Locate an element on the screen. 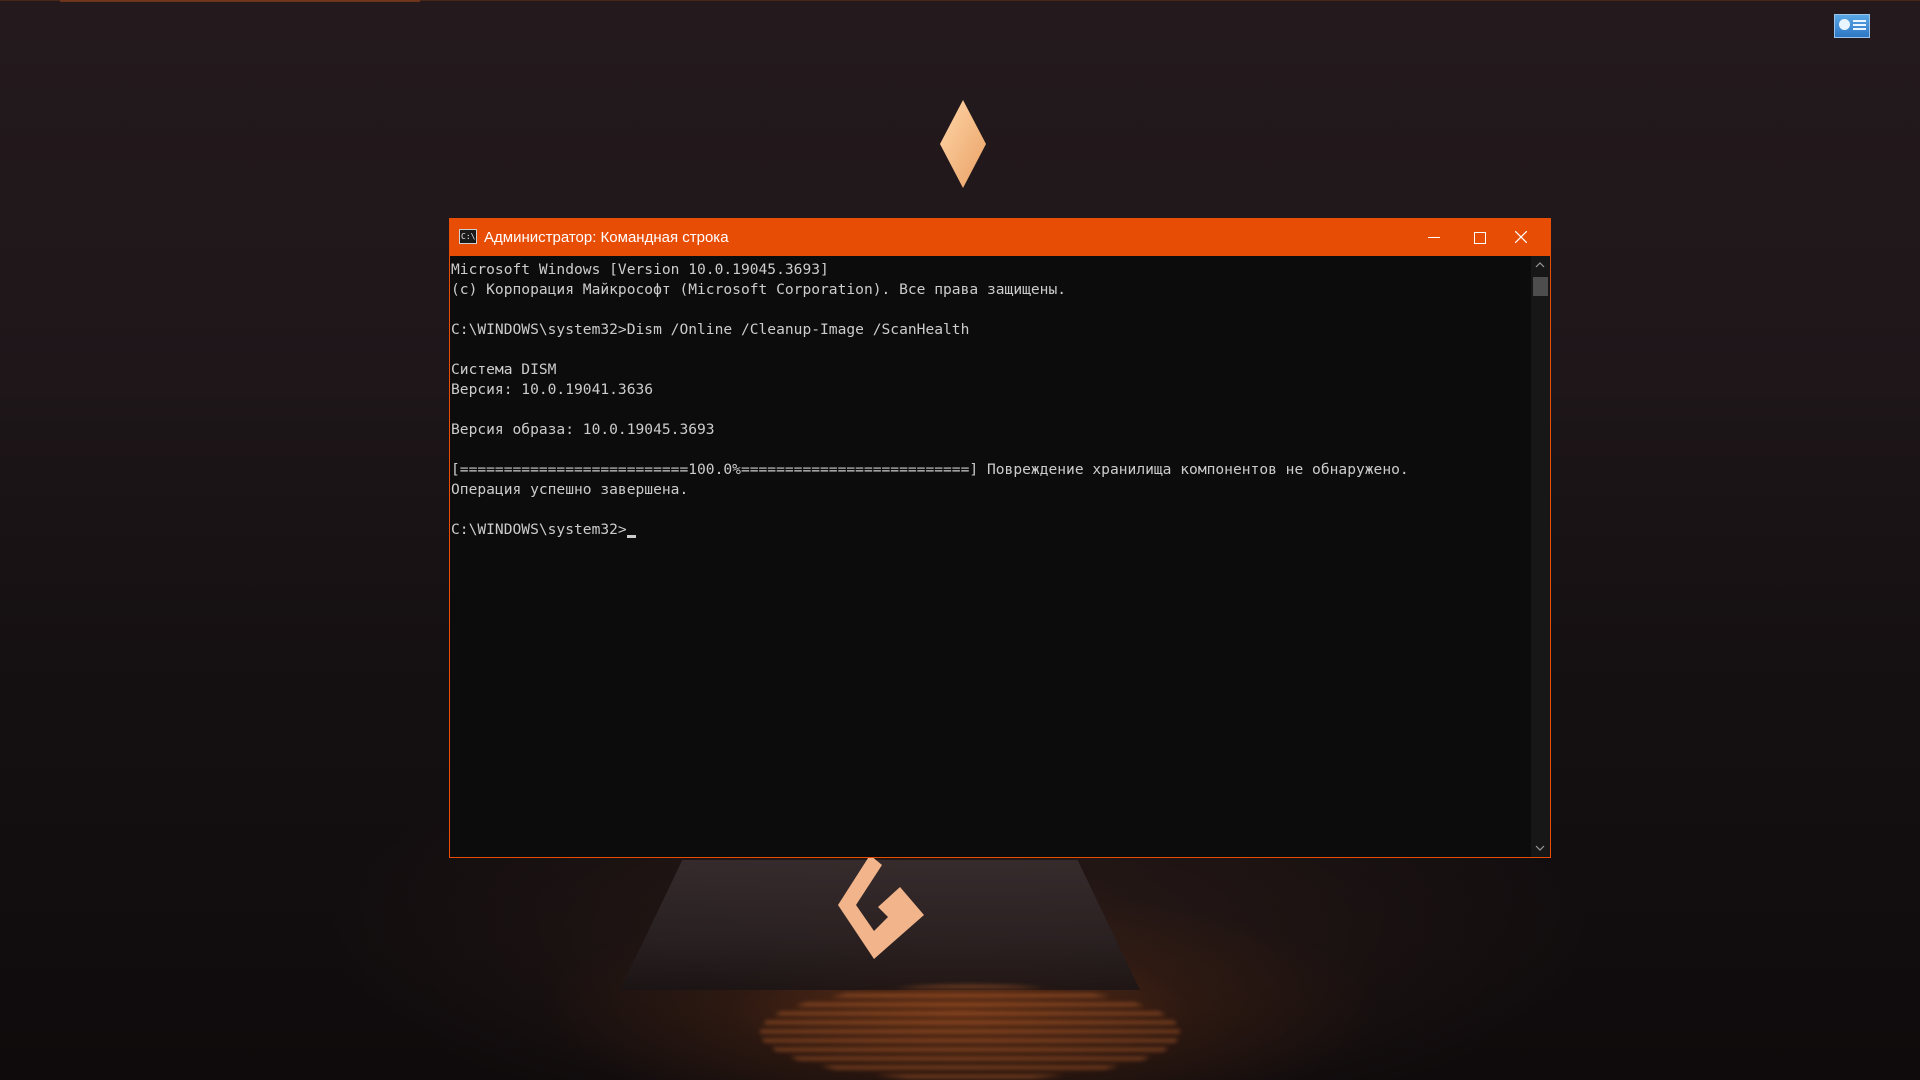 Image resolution: width=1920 pixels, height=1080 pixels. cmd-app-icon: C:\ is located at coordinates (468, 236).